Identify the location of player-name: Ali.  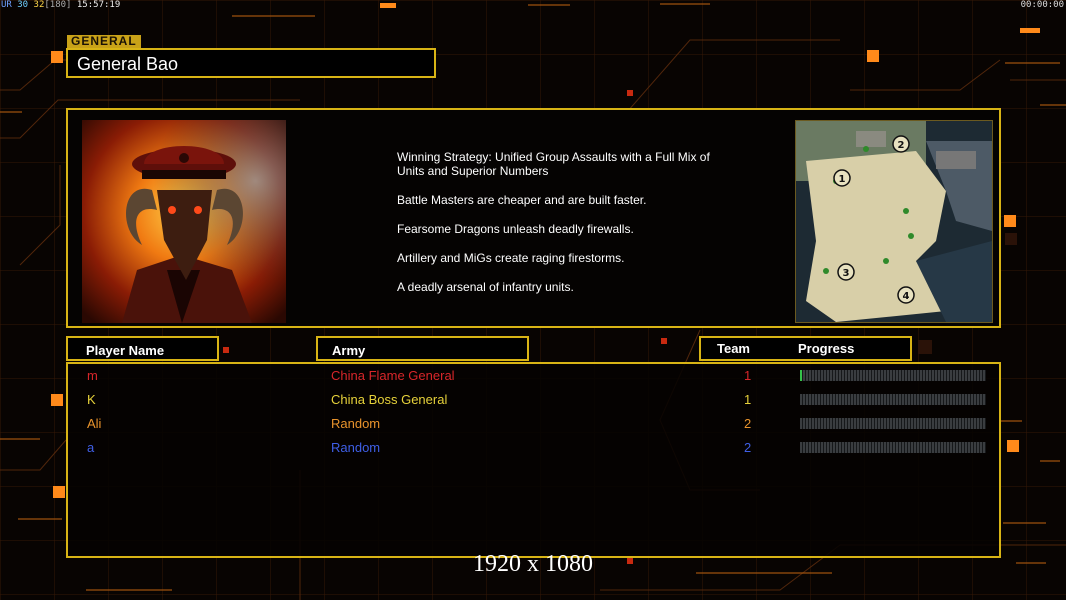
(94, 423).